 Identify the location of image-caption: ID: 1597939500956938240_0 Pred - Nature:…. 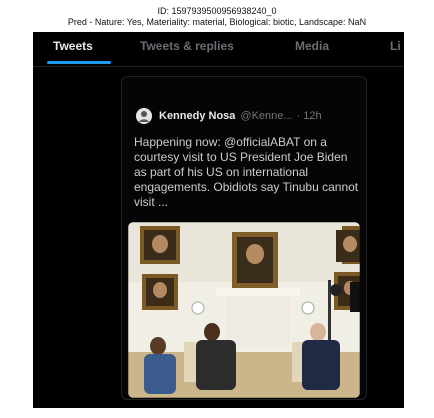
(217, 17).